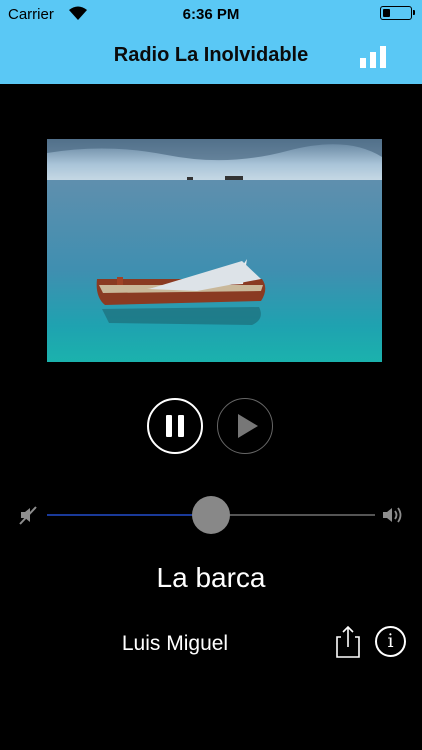 The height and width of the screenshot is (750, 422). I want to click on volume-mute-icon, so click(28, 515).